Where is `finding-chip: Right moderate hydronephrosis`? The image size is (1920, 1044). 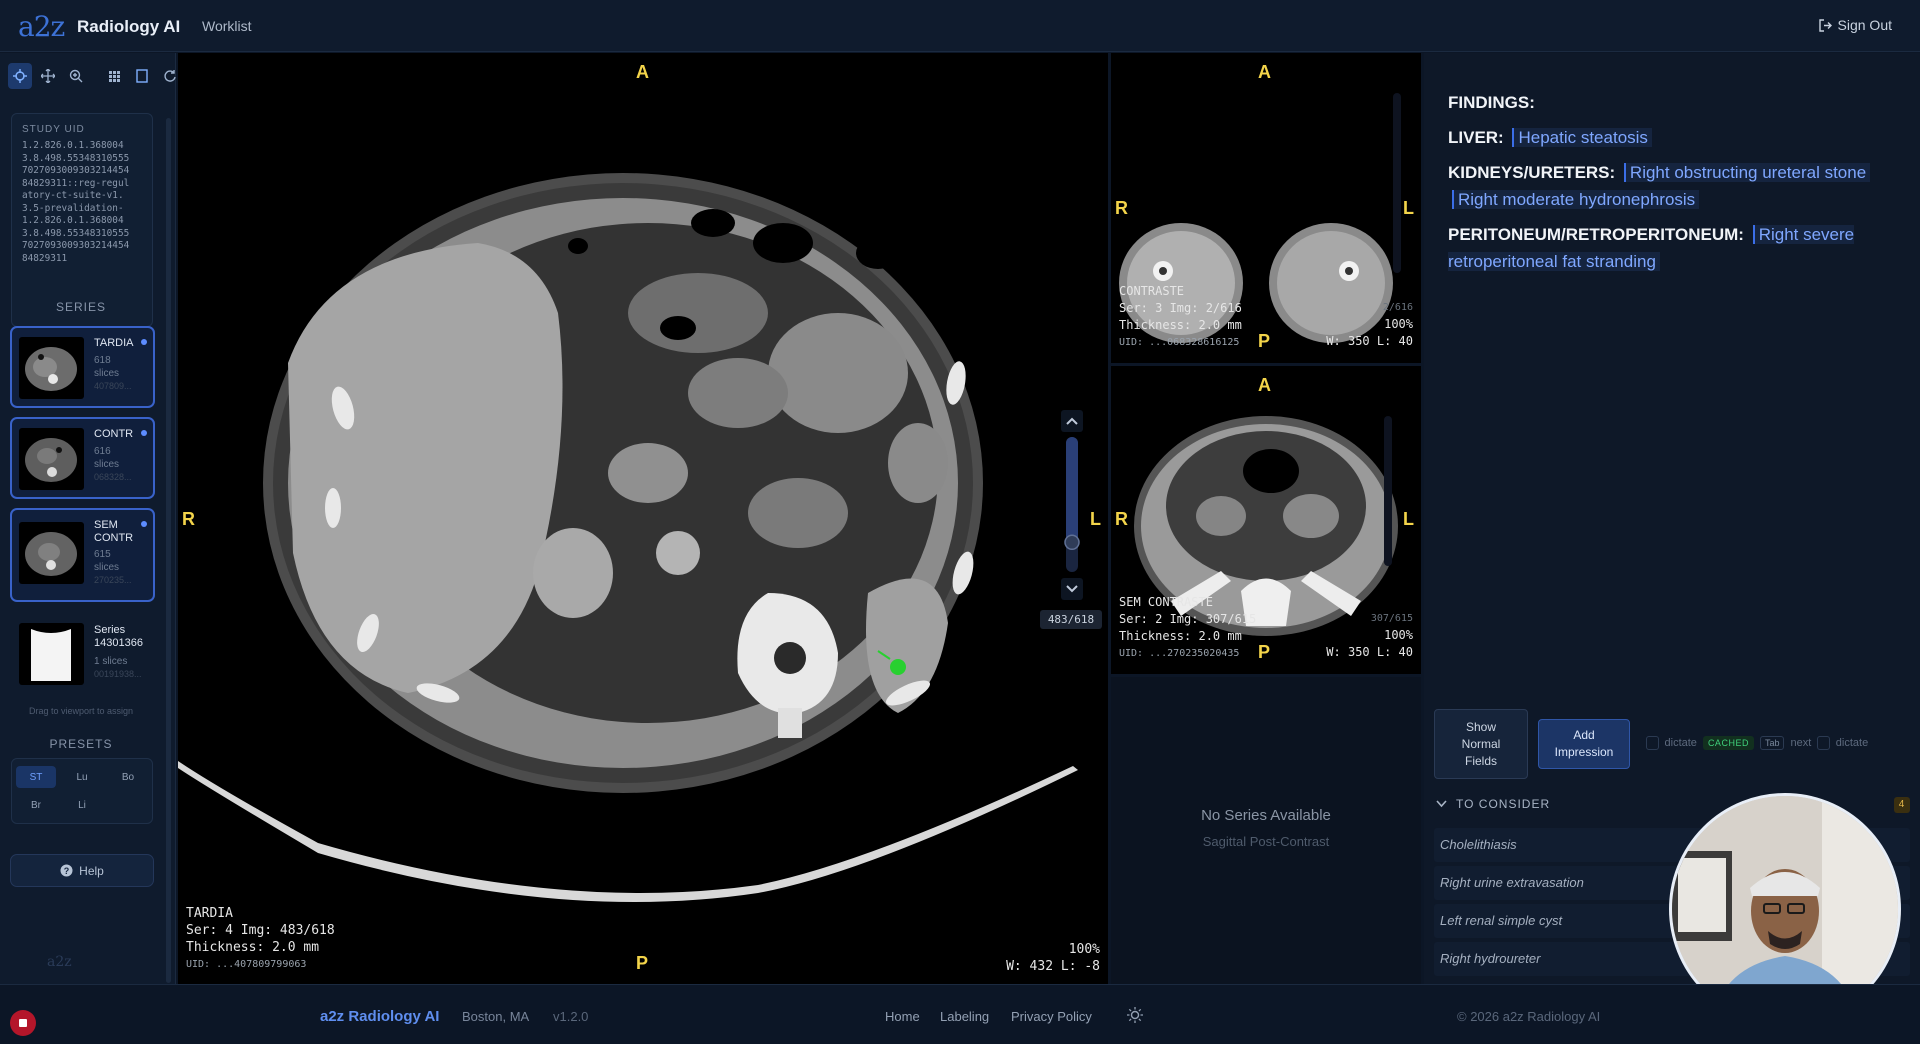 finding-chip: Right moderate hydronephrosis is located at coordinates (1576, 199).